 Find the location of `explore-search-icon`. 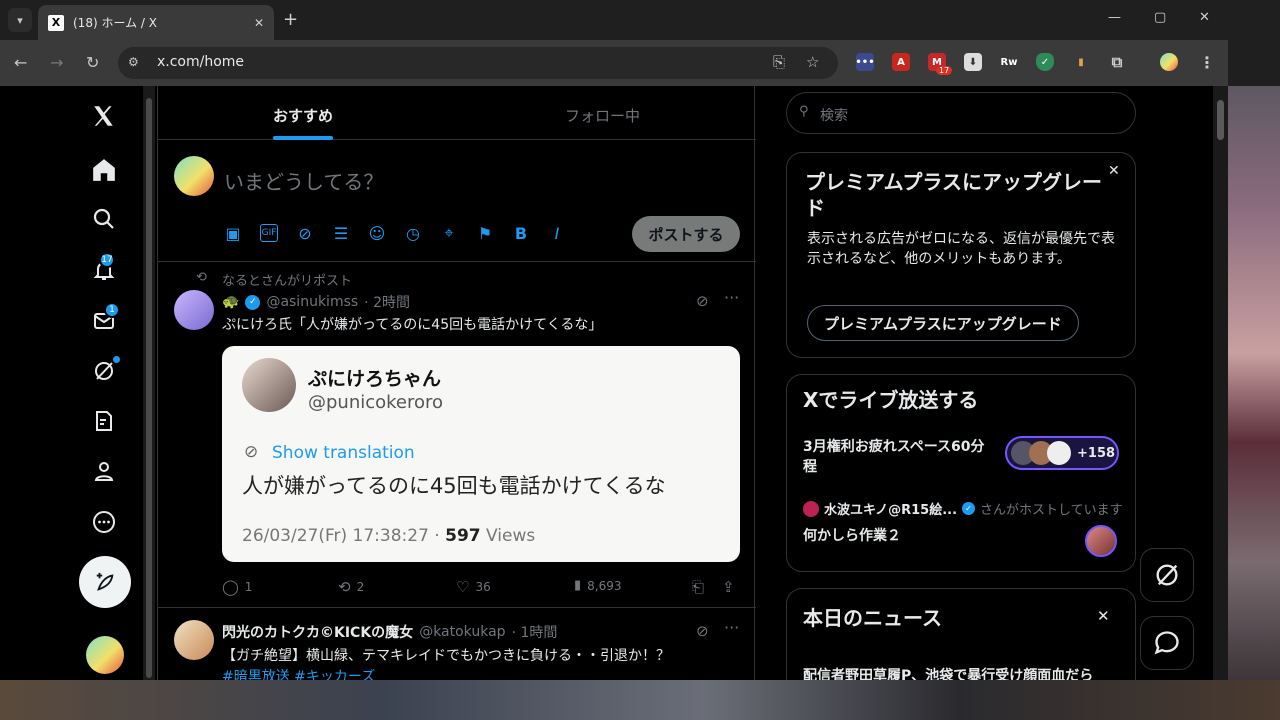

explore-search-icon is located at coordinates (104, 219).